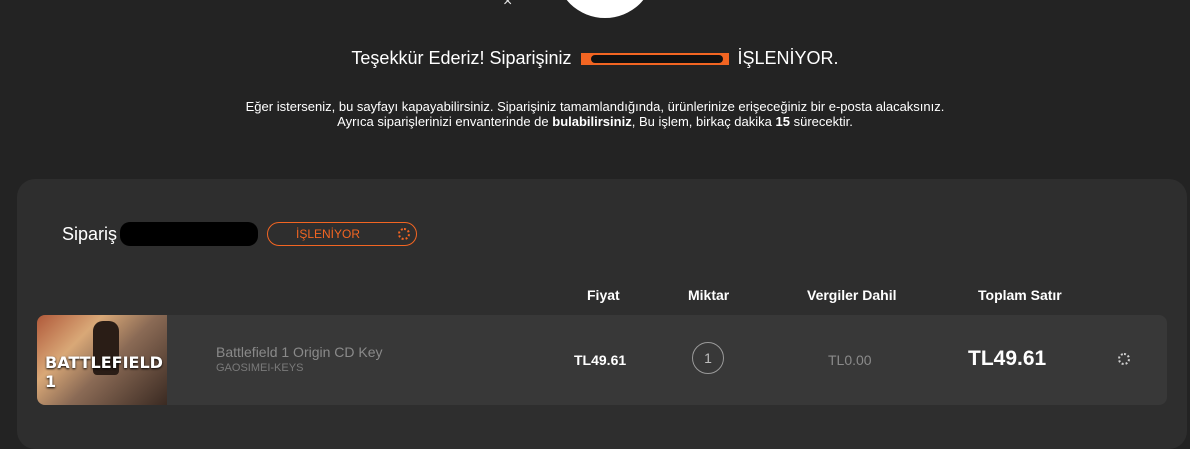 This screenshot has width=1190, height=449. I want to click on order-label: Sipariş, so click(90, 234).